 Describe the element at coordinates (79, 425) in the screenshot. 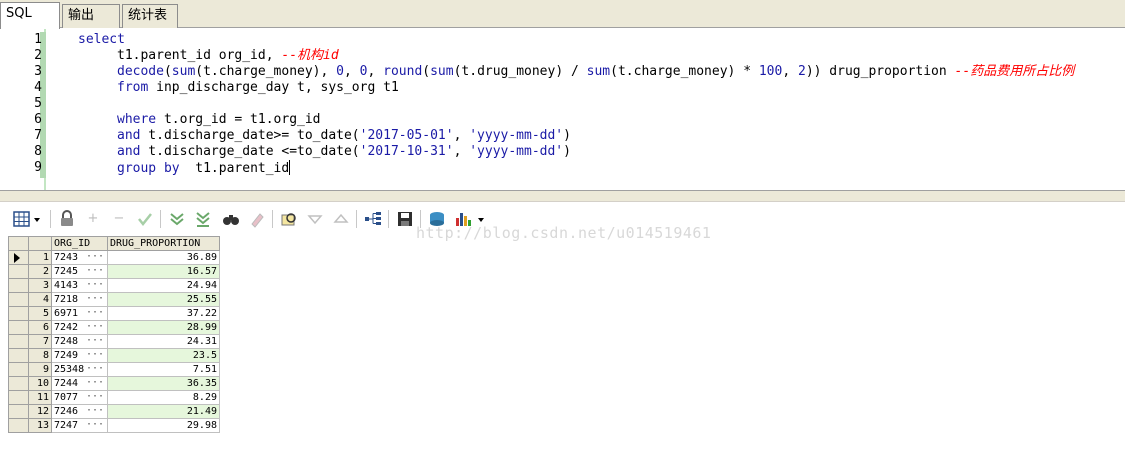

I see `cell-org-id: 7247 ···` at that location.